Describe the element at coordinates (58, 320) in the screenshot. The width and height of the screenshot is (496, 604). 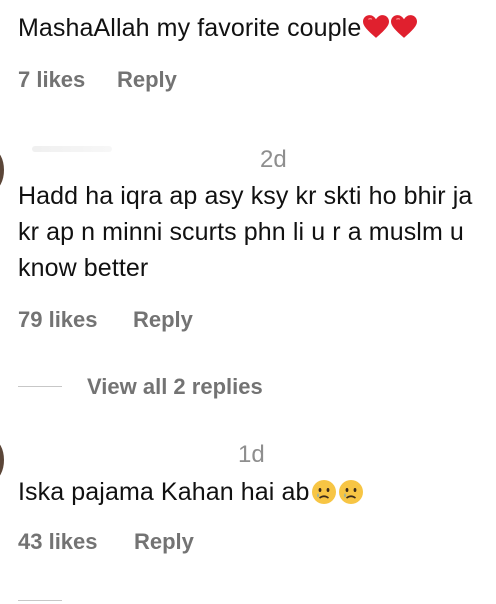
I see `like-count: 79 likes` at that location.